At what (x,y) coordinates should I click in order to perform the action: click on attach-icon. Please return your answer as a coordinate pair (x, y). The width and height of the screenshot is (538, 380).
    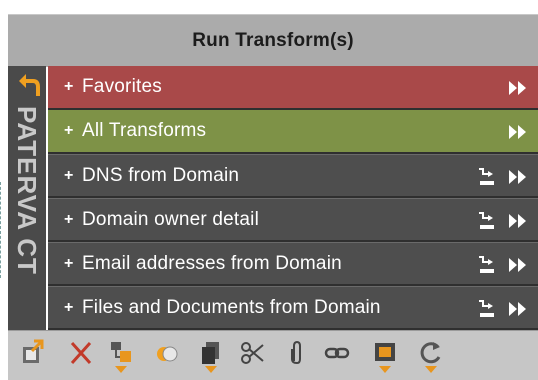
    Looking at the image, I should click on (297, 353).